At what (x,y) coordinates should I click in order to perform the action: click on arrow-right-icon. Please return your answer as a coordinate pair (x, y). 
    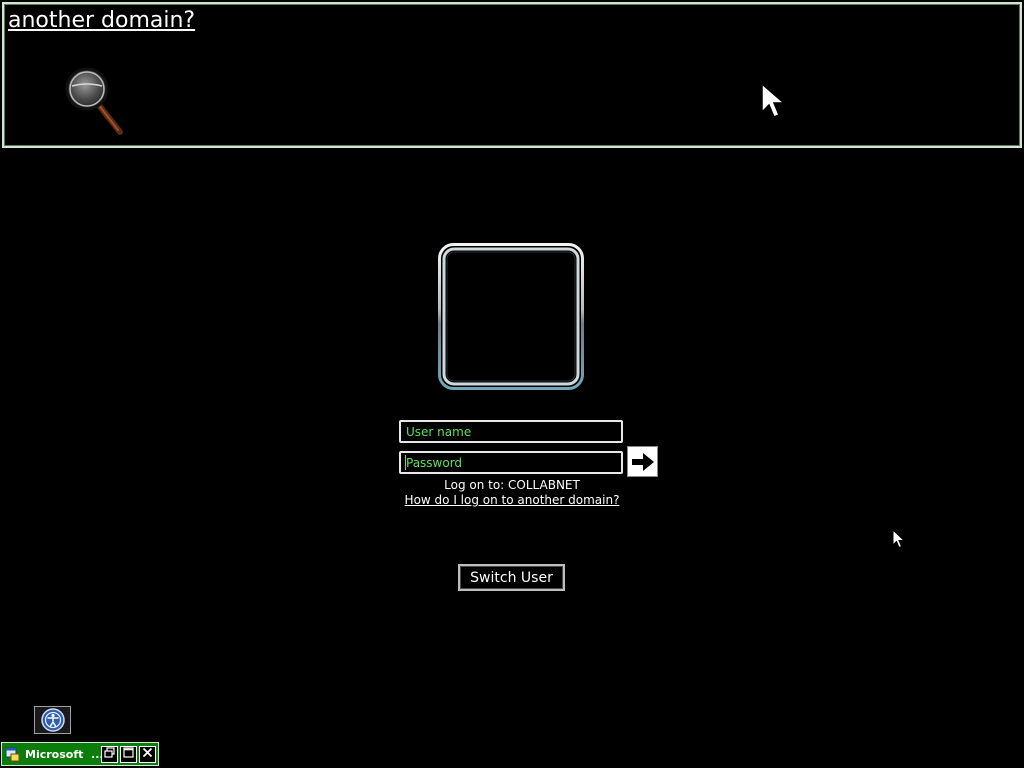
    Looking at the image, I should click on (642, 461).